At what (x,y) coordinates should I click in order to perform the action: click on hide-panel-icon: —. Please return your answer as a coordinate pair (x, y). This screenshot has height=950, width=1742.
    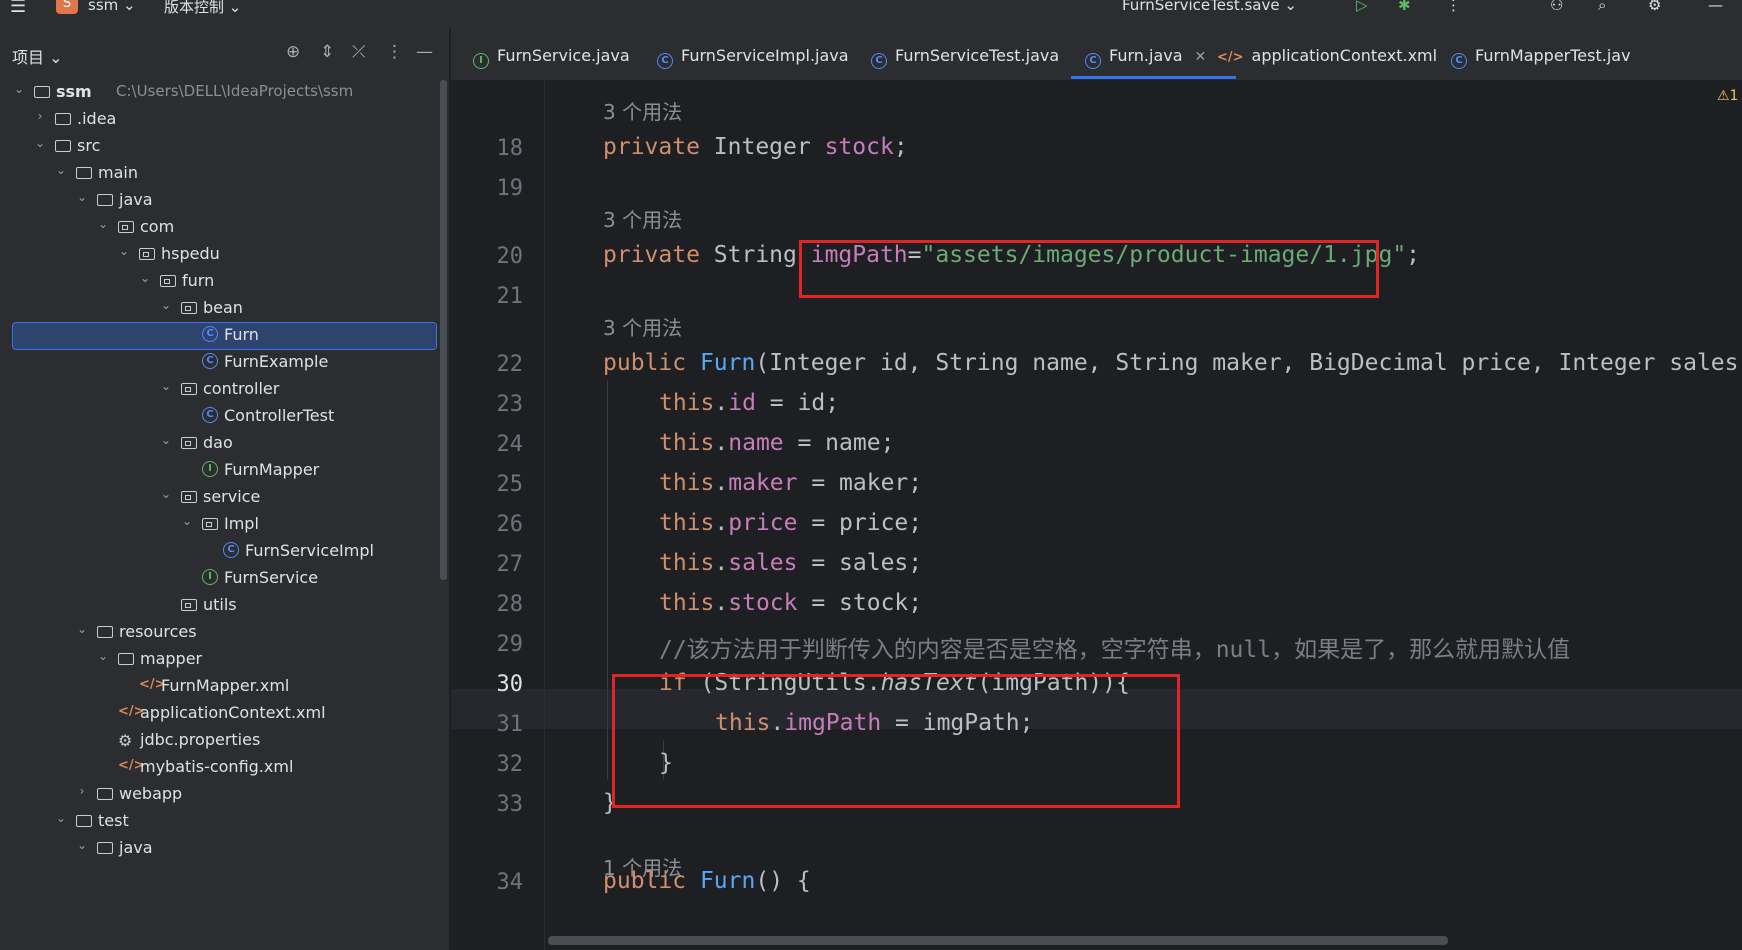
    Looking at the image, I should click on (424, 52).